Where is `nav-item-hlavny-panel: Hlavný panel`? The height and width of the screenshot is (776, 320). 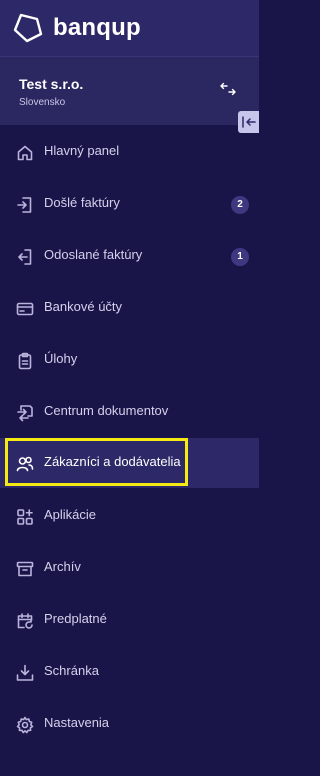 nav-item-hlavny-panel: Hlavný panel is located at coordinates (129, 152).